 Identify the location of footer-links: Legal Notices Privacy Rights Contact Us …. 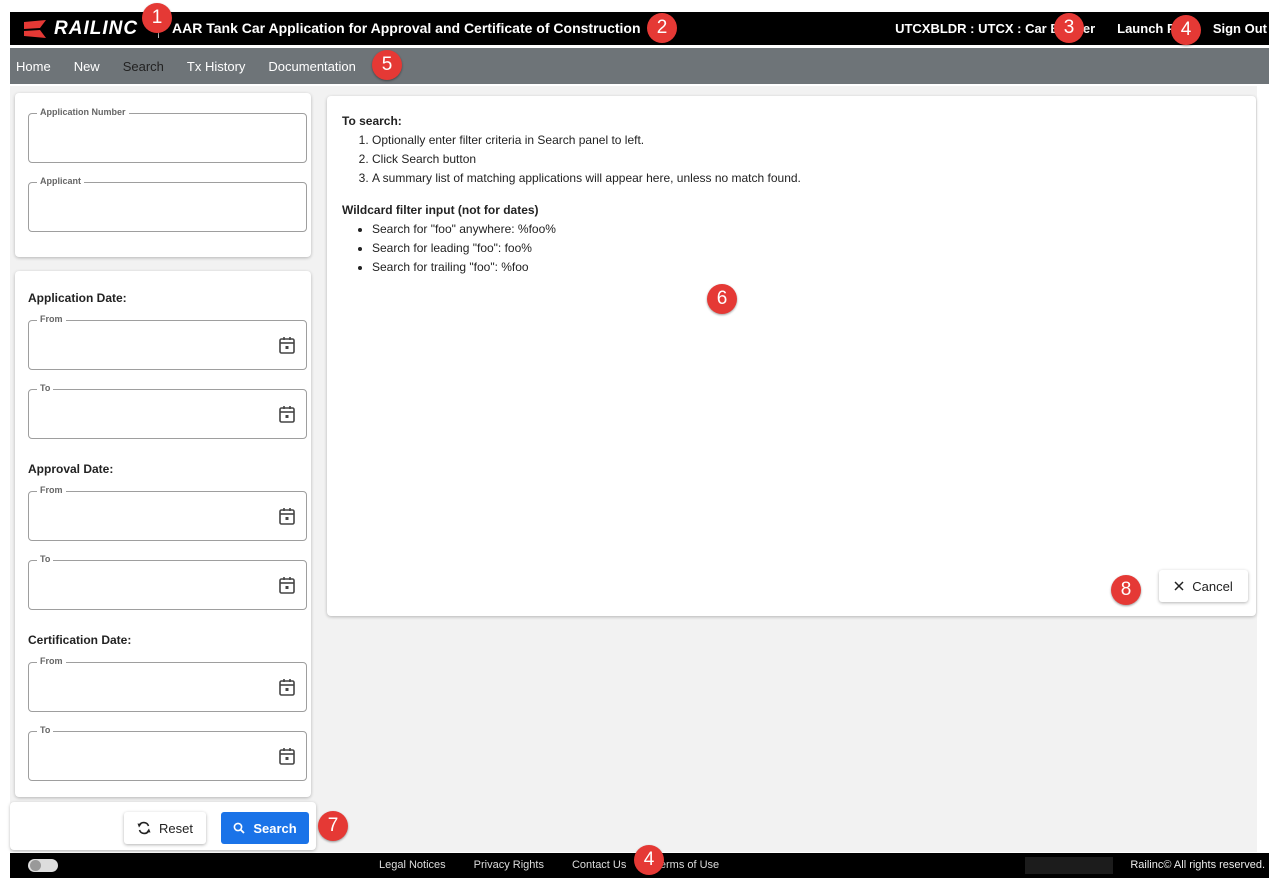
(563, 865).